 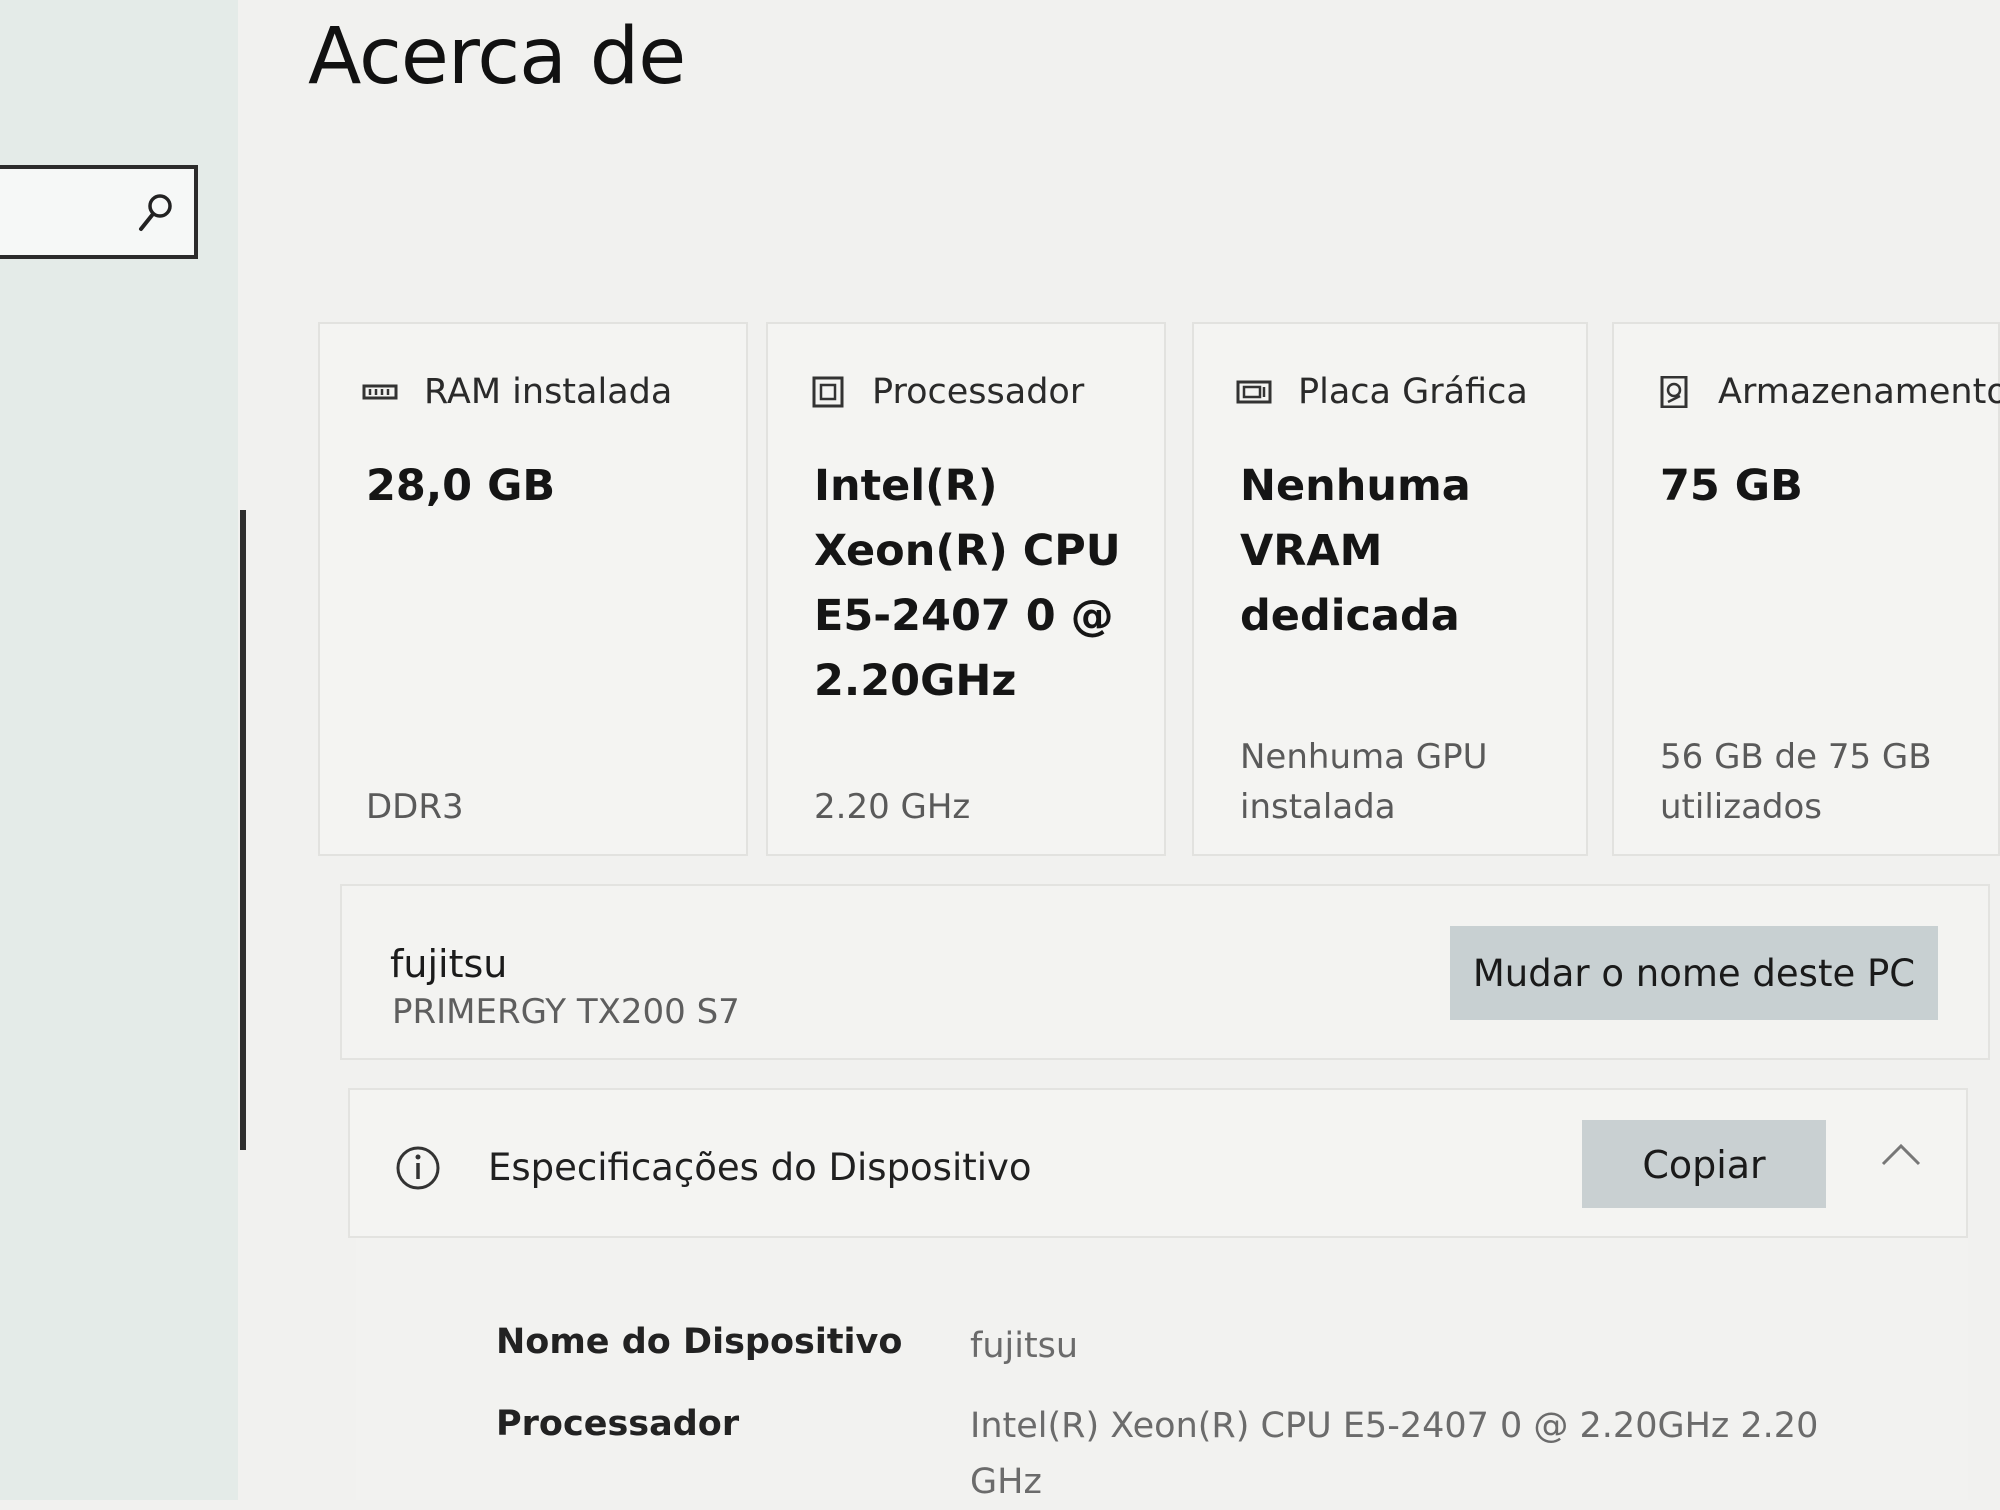 What do you see at coordinates (548, 392) in the screenshot?
I see `ram-label: RAM instalada` at bounding box center [548, 392].